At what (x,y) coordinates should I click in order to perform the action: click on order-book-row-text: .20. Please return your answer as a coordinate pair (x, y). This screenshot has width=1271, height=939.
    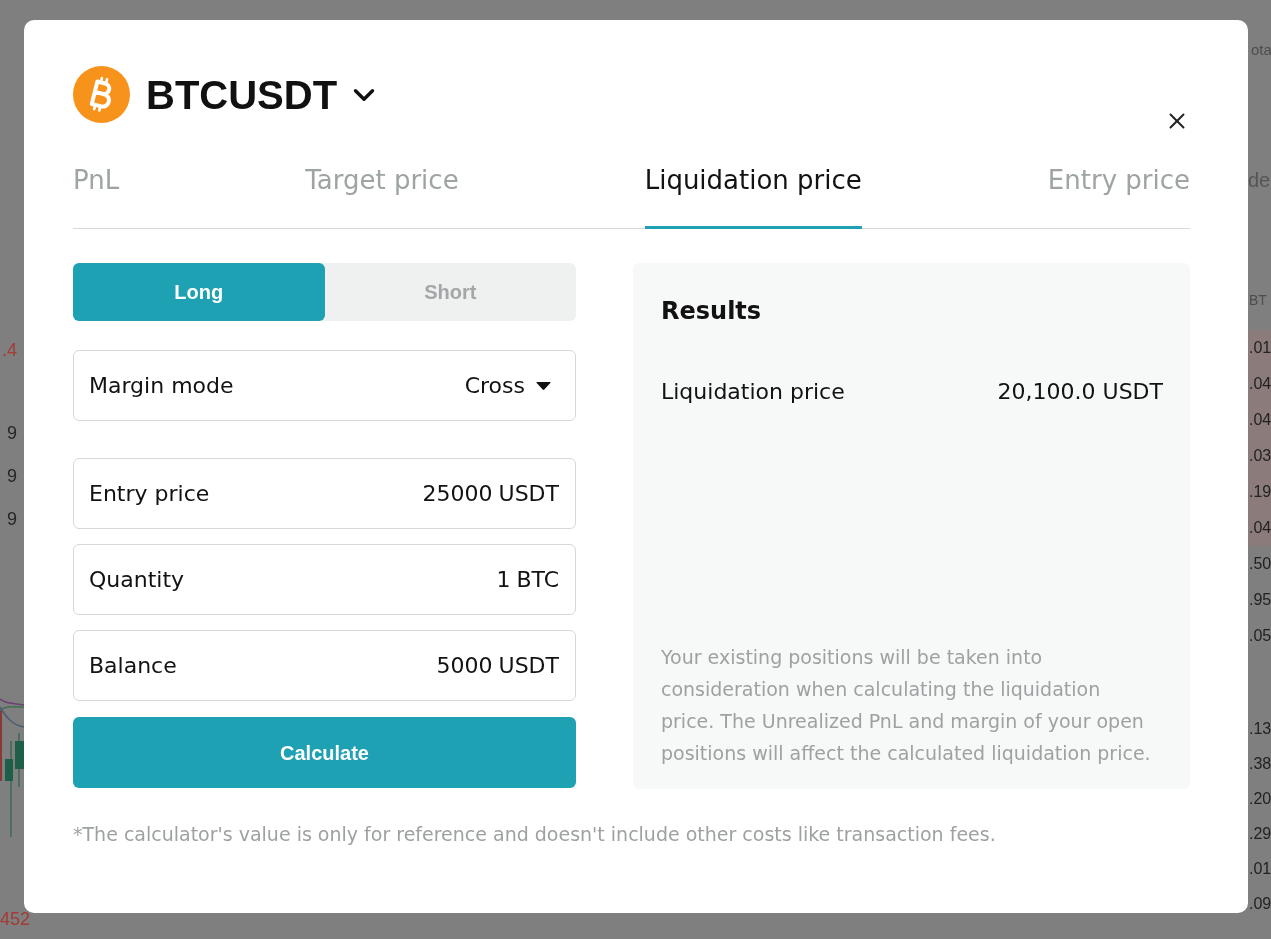
    Looking at the image, I should click on (1259, 799).